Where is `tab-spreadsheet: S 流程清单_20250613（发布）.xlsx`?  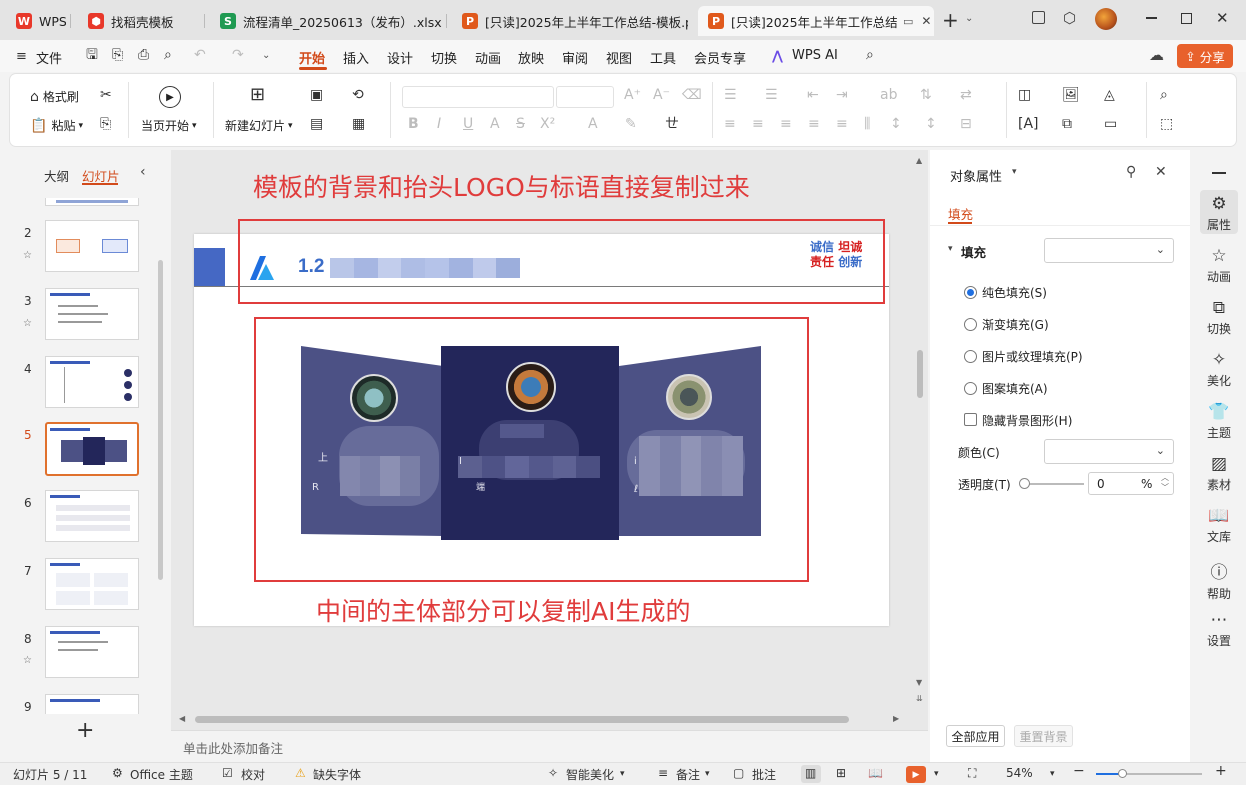 tab-spreadsheet: S 流程清单_20250613（发布）.xlsx is located at coordinates (326, 21).